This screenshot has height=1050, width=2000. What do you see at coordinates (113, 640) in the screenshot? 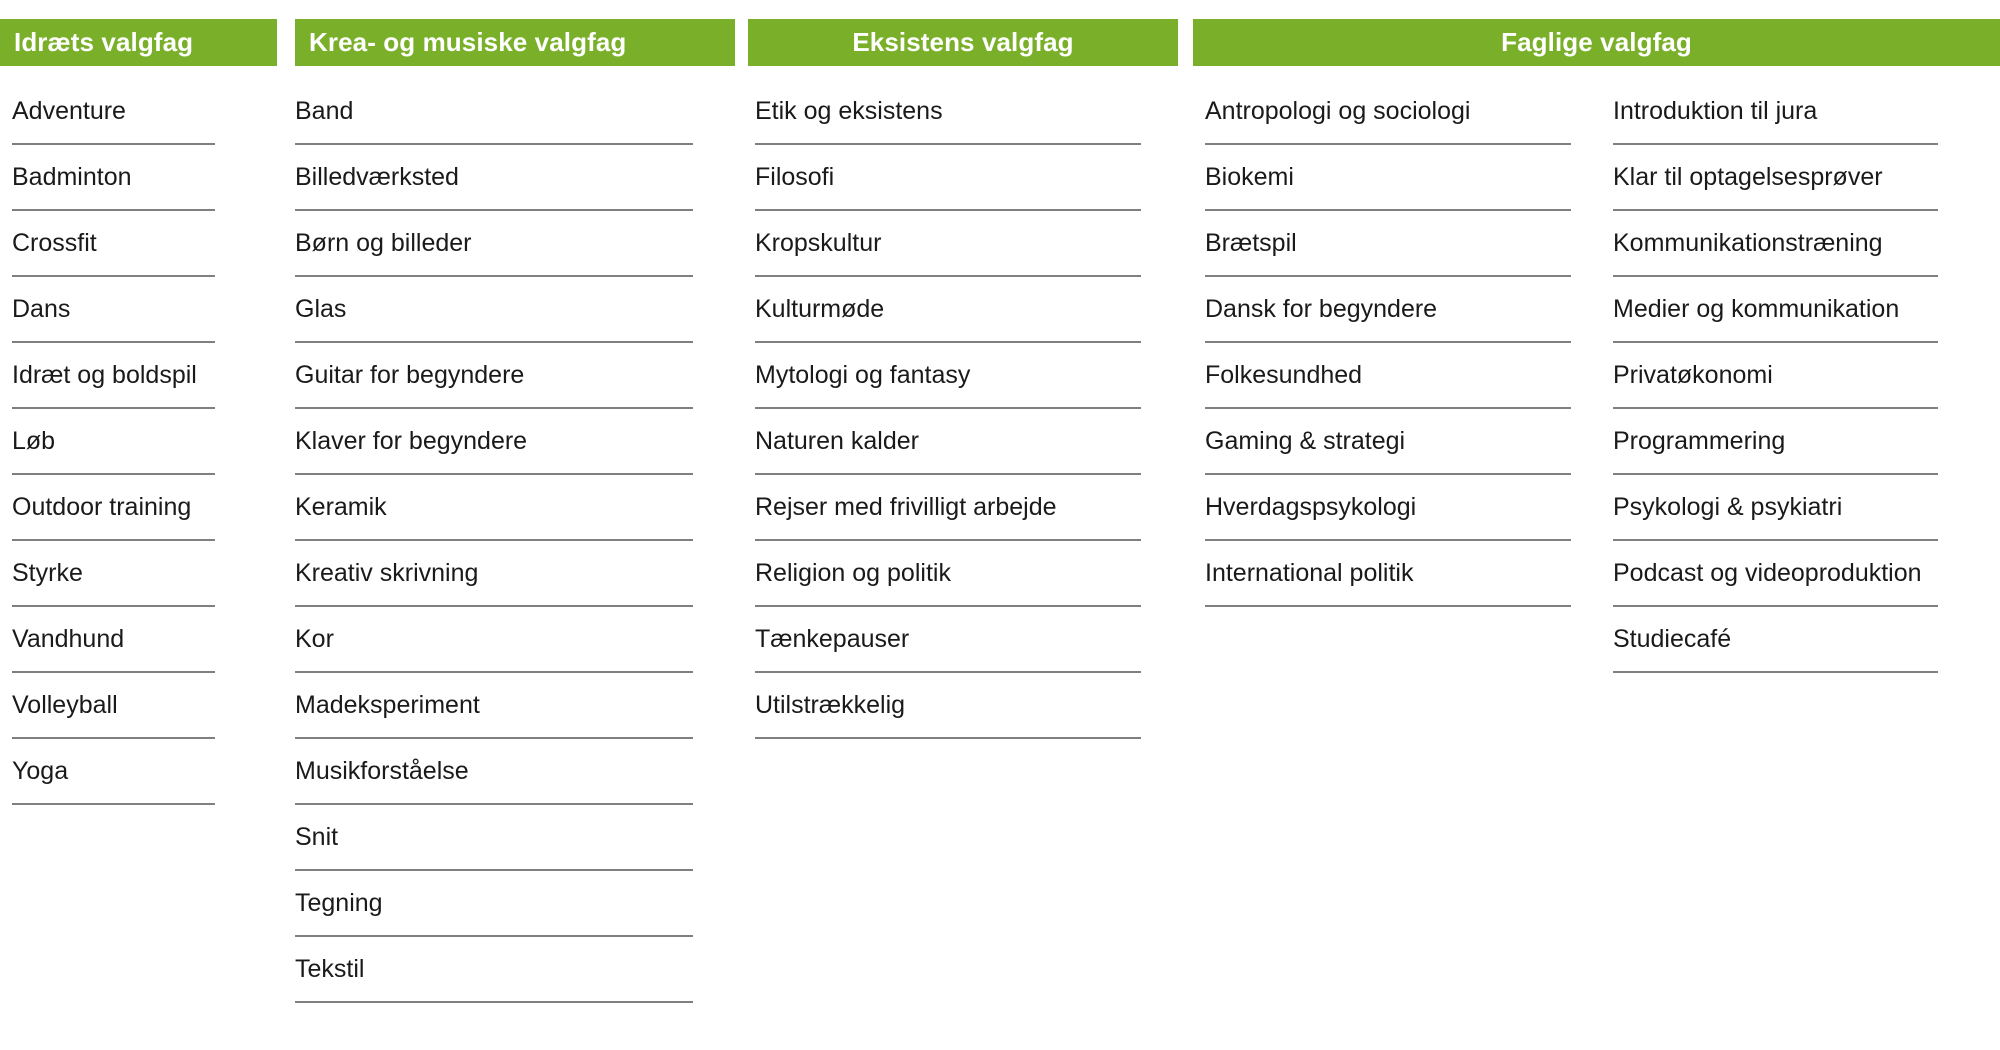
I see `course-item: Vandhund` at bounding box center [113, 640].